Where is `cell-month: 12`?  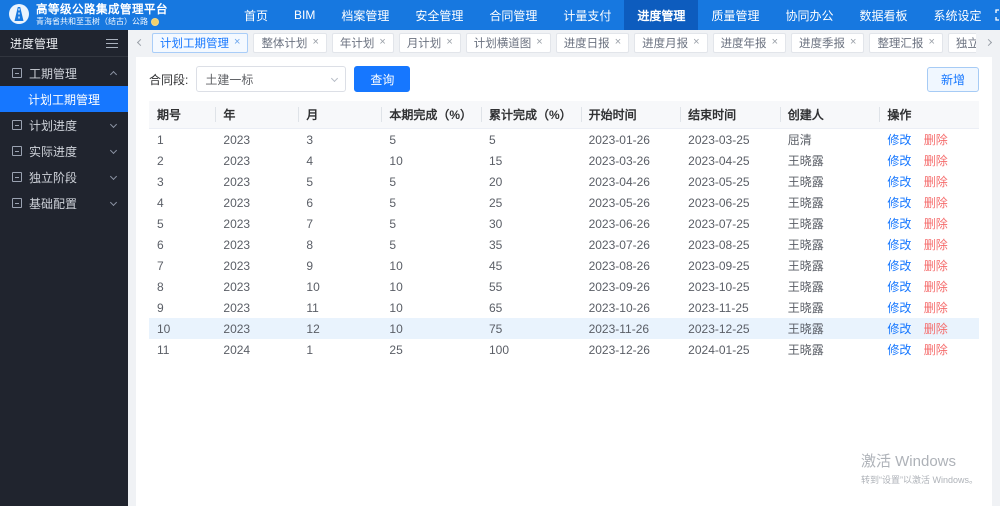 cell-month: 12 is located at coordinates (340, 328).